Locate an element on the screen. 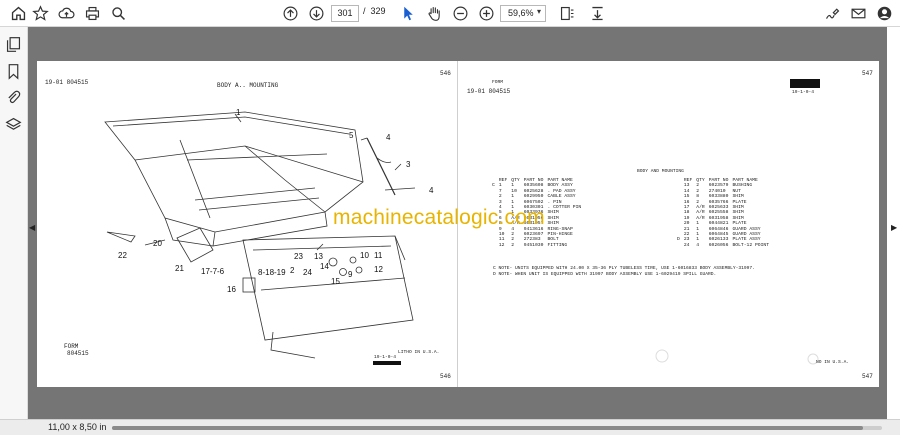 The height and width of the screenshot is (435, 900). callout-9: 9 is located at coordinates (350, 274).